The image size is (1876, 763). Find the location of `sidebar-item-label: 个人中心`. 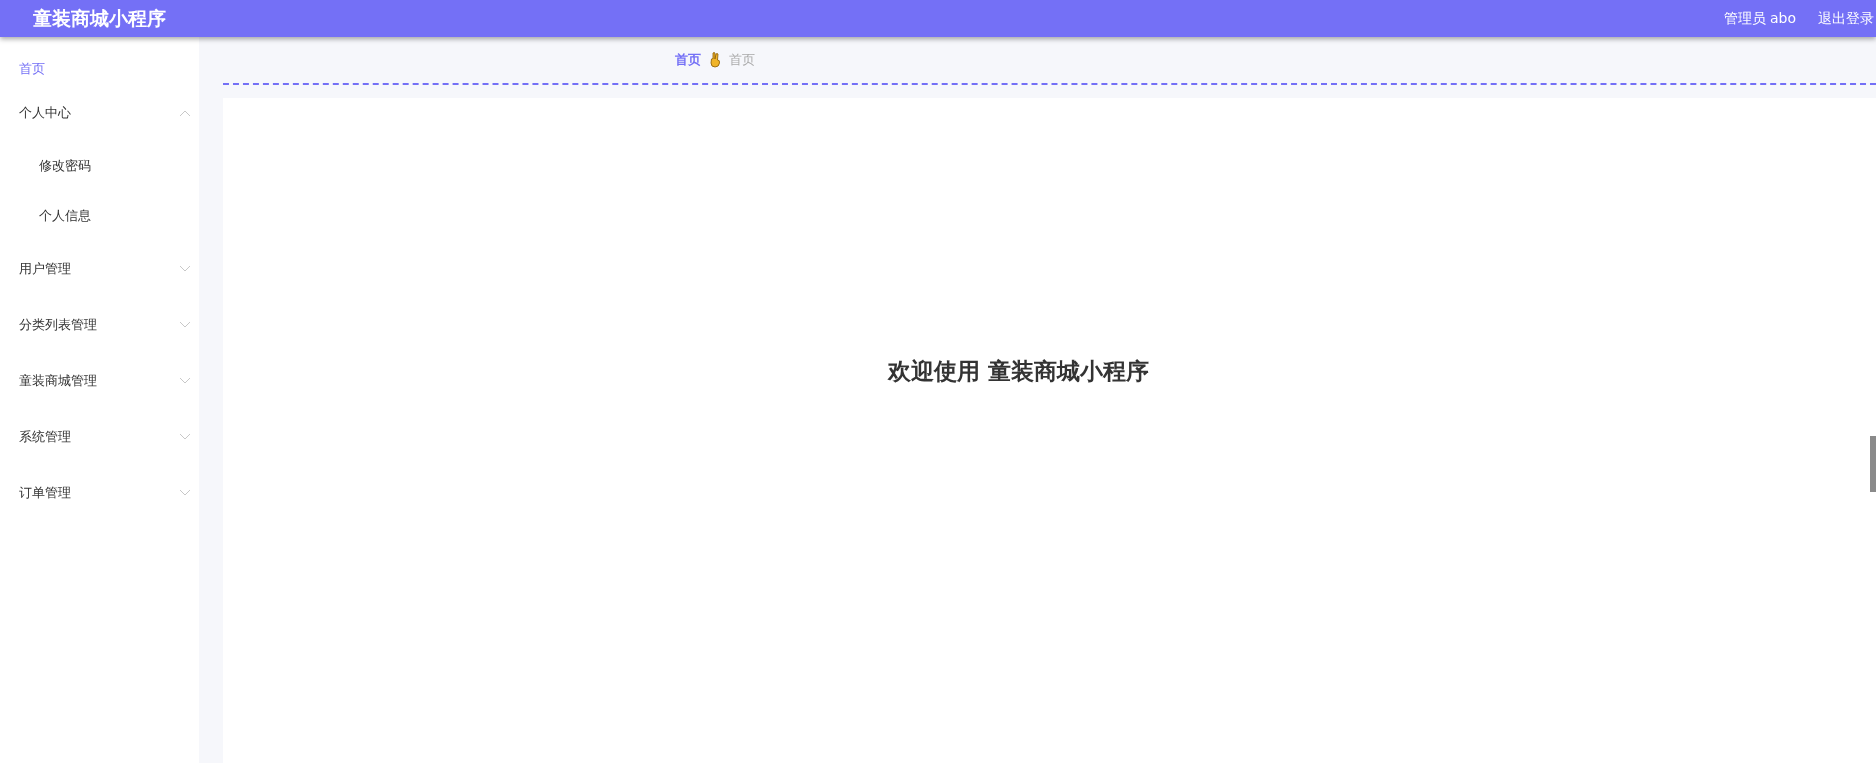

sidebar-item-label: 个人中心 is located at coordinates (45, 113).